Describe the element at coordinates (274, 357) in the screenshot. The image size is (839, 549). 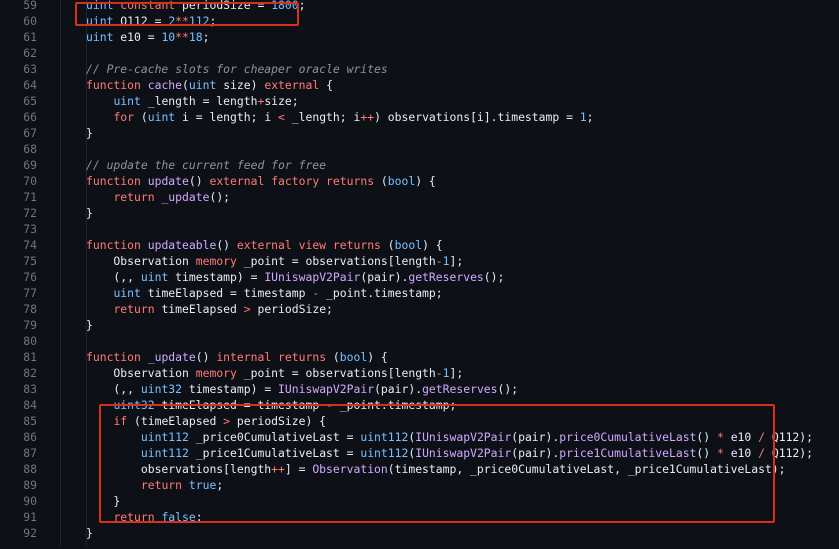
I see `code-token: internal returns` at that location.